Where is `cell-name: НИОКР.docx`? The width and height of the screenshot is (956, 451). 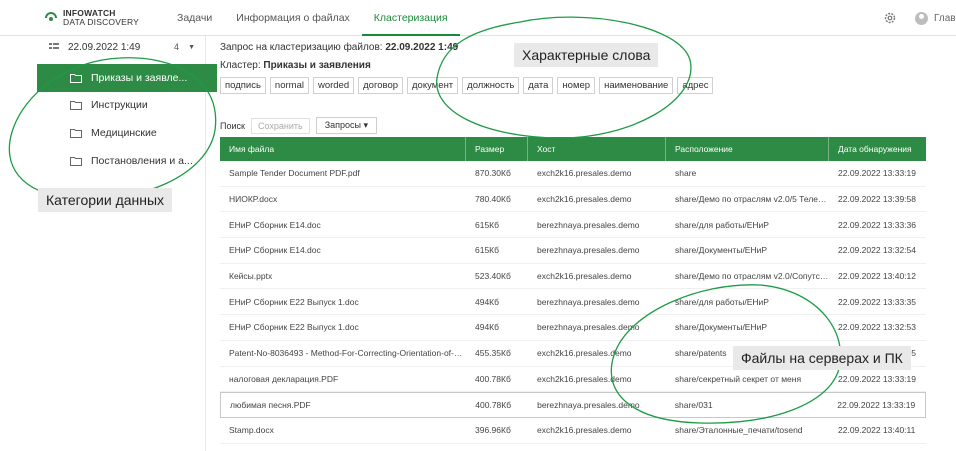
cell-name: НИОКР.docx is located at coordinates (253, 199).